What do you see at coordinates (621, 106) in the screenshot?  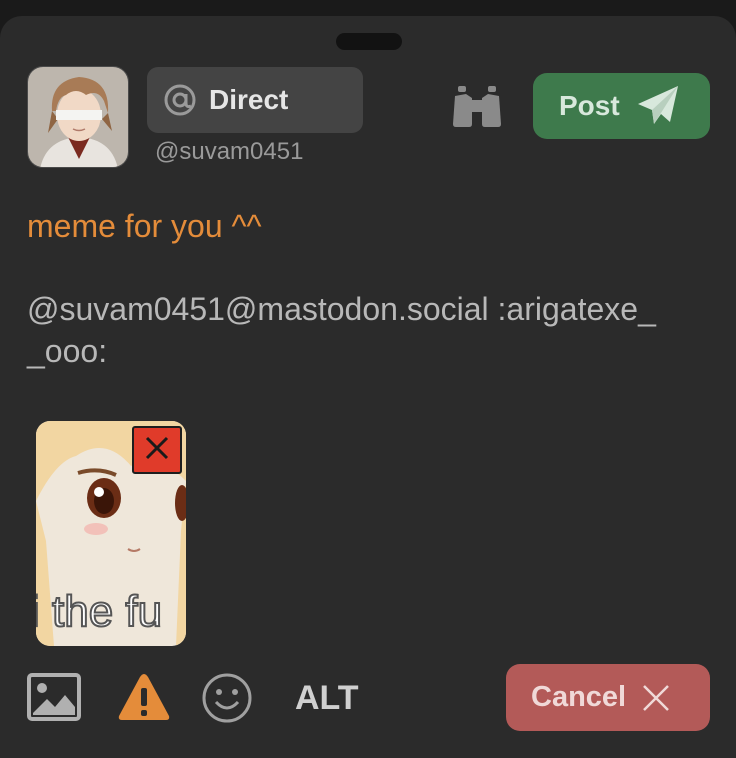 I see `post-button: Post` at bounding box center [621, 106].